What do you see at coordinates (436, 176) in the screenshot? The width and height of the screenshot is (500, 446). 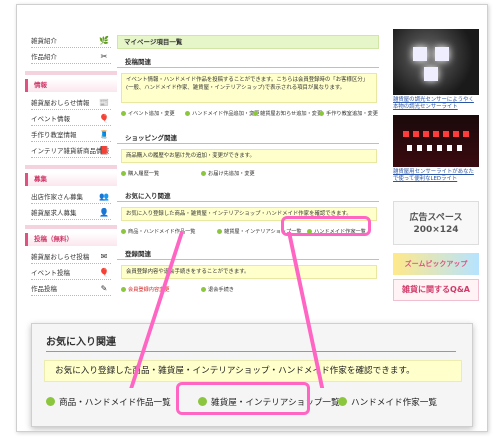 I see `ad-caption-2: 雑貨屋用センサーライトがあなたで使って便利なLEDライト` at bounding box center [436, 176].